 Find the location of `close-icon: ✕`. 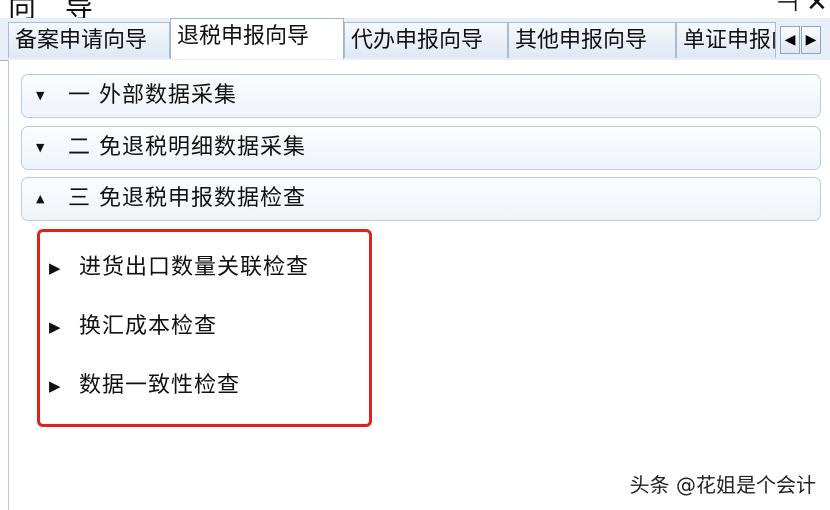

close-icon: ✕ is located at coordinates (817, 9).